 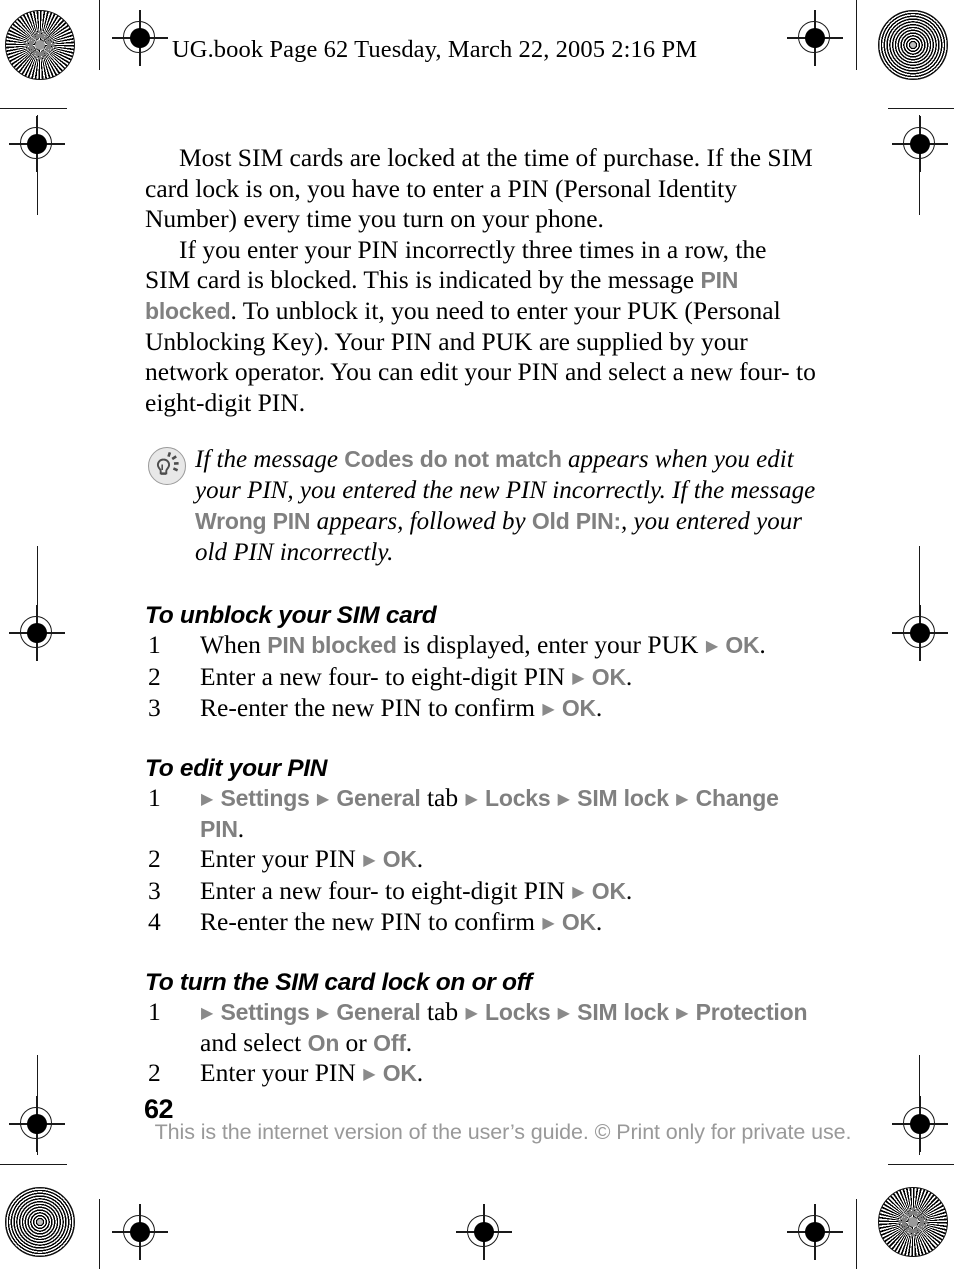 What do you see at coordinates (234, 645) in the screenshot?
I see `step-text-fragment: When` at bounding box center [234, 645].